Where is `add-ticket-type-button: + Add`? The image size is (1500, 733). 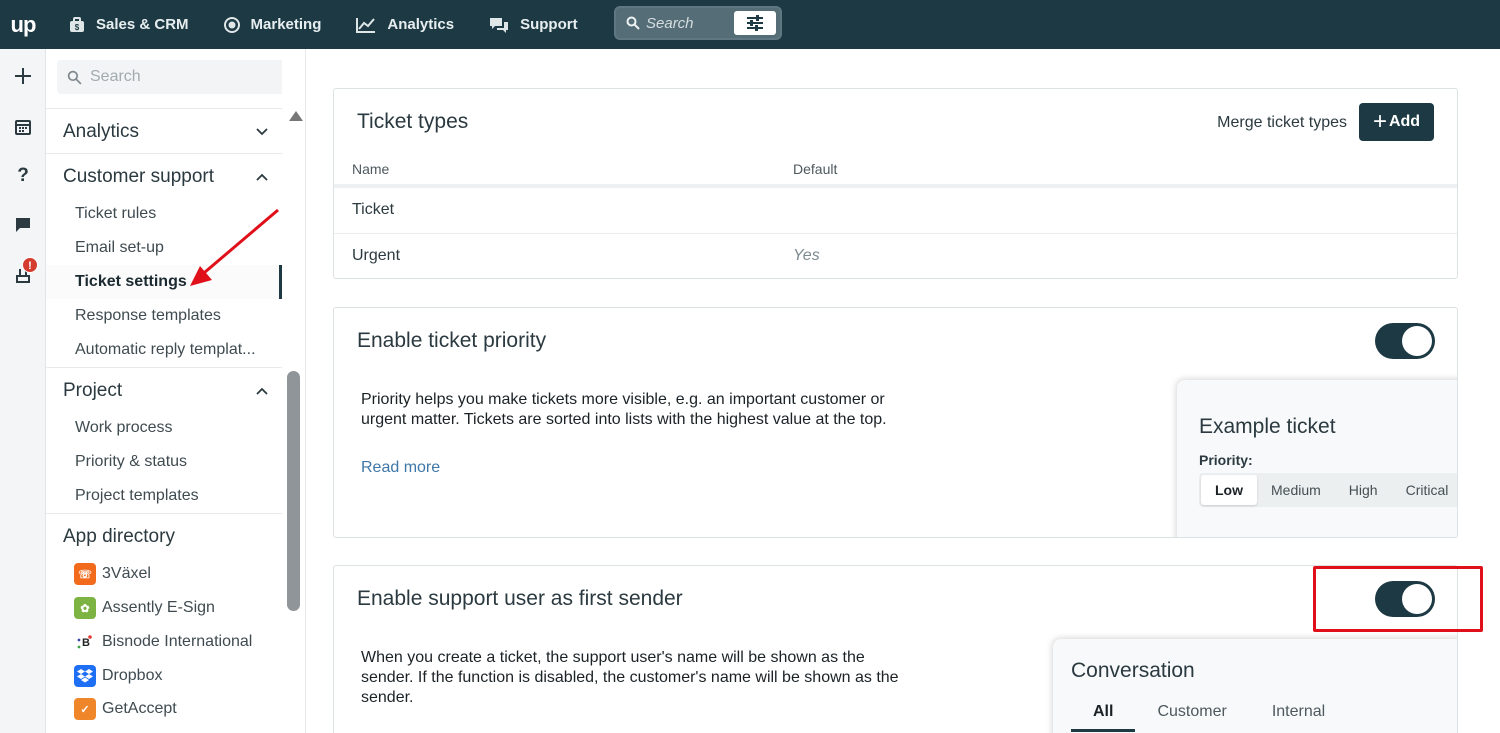 add-ticket-type-button: + Add is located at coordinates (1396, 122).